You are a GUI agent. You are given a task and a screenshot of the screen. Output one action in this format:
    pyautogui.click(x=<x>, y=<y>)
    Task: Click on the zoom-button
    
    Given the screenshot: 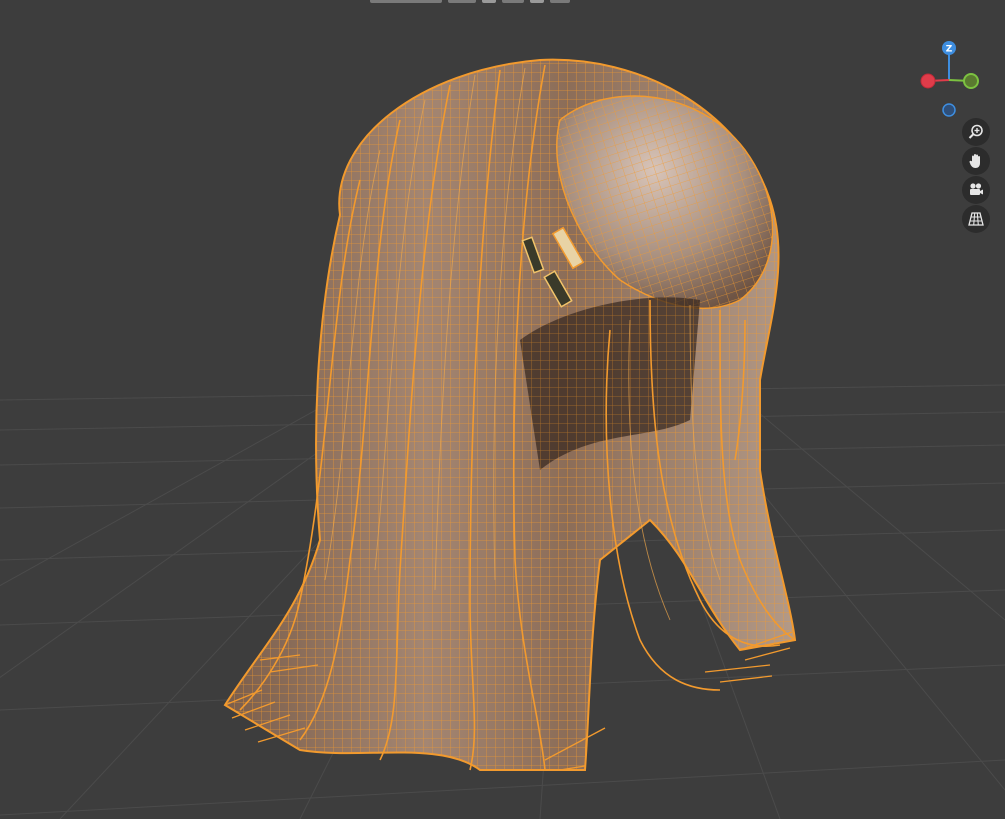 What is the action you would take?
    pyautogui.click(x=976, y=132)
    